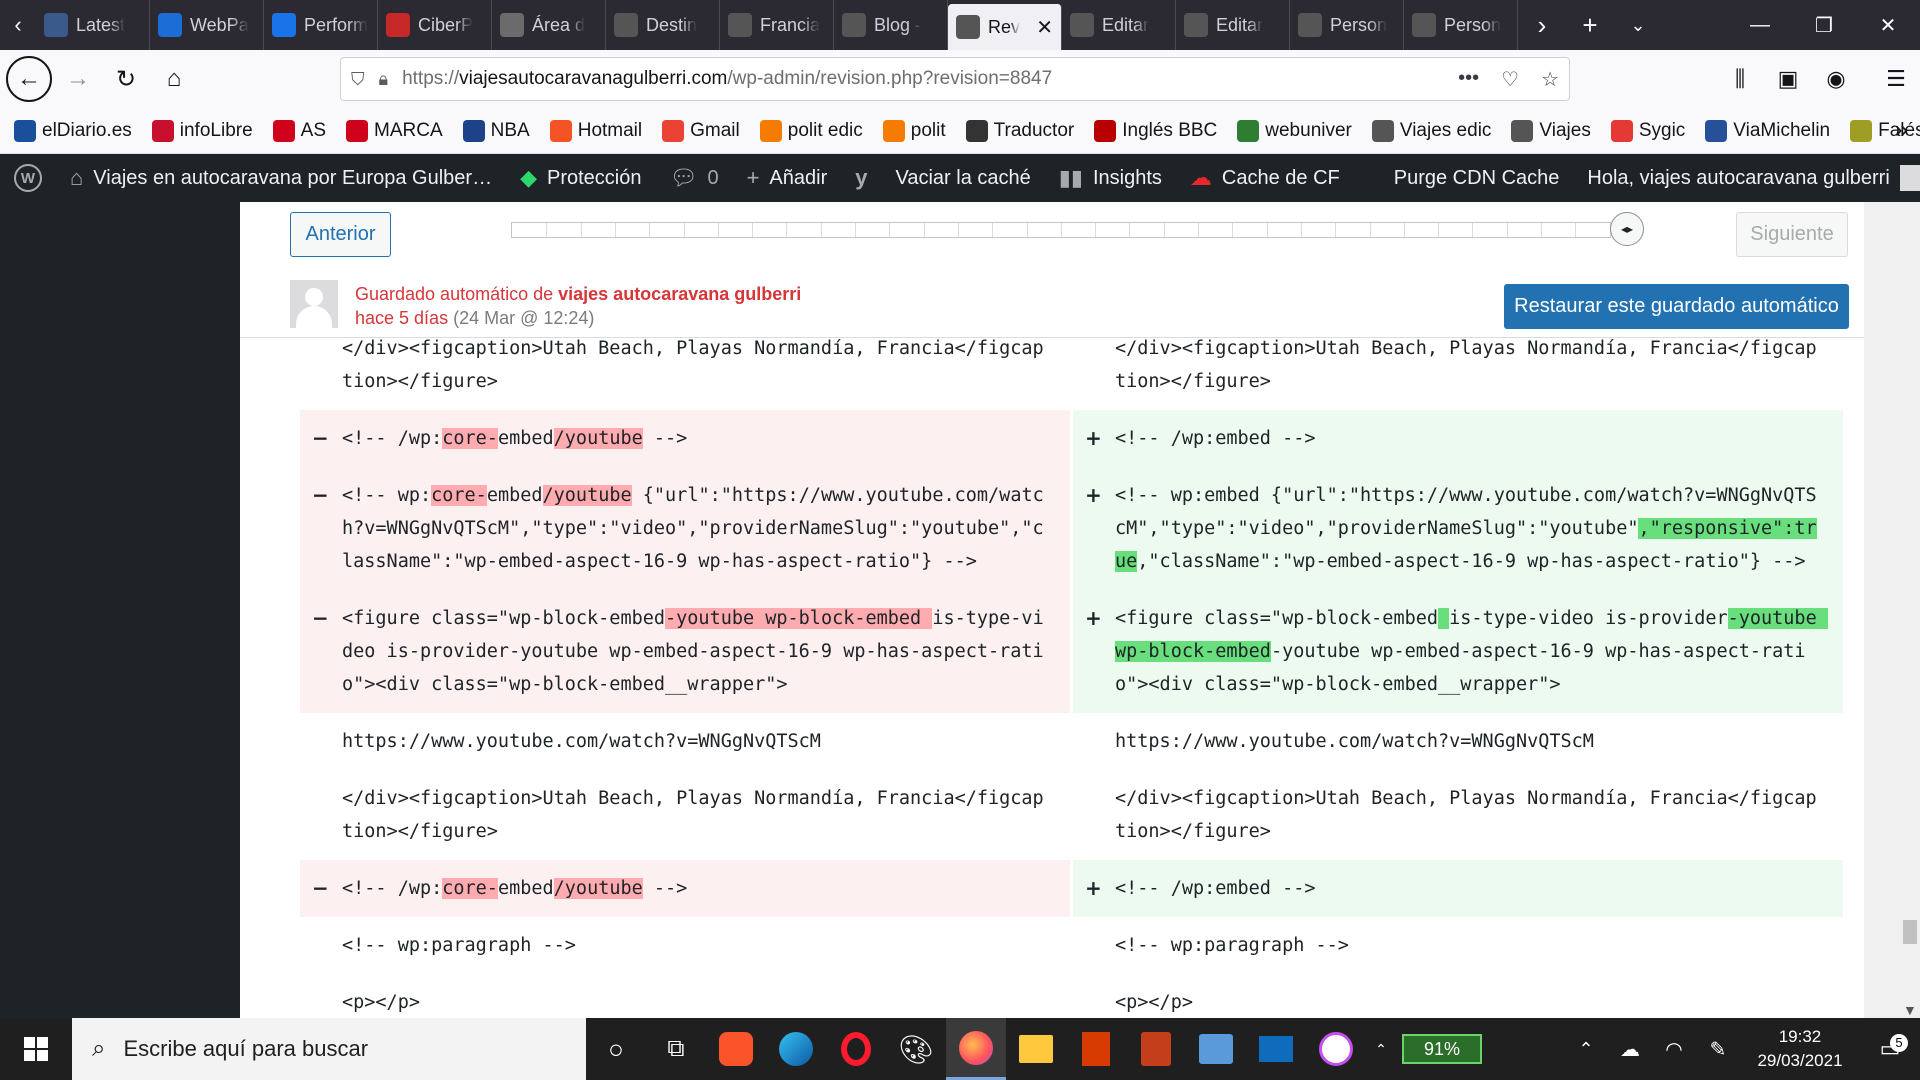 This screenshot has height=1080, width=1920. I want to click on sidebar-icon: ▣, so click(1788, 79).